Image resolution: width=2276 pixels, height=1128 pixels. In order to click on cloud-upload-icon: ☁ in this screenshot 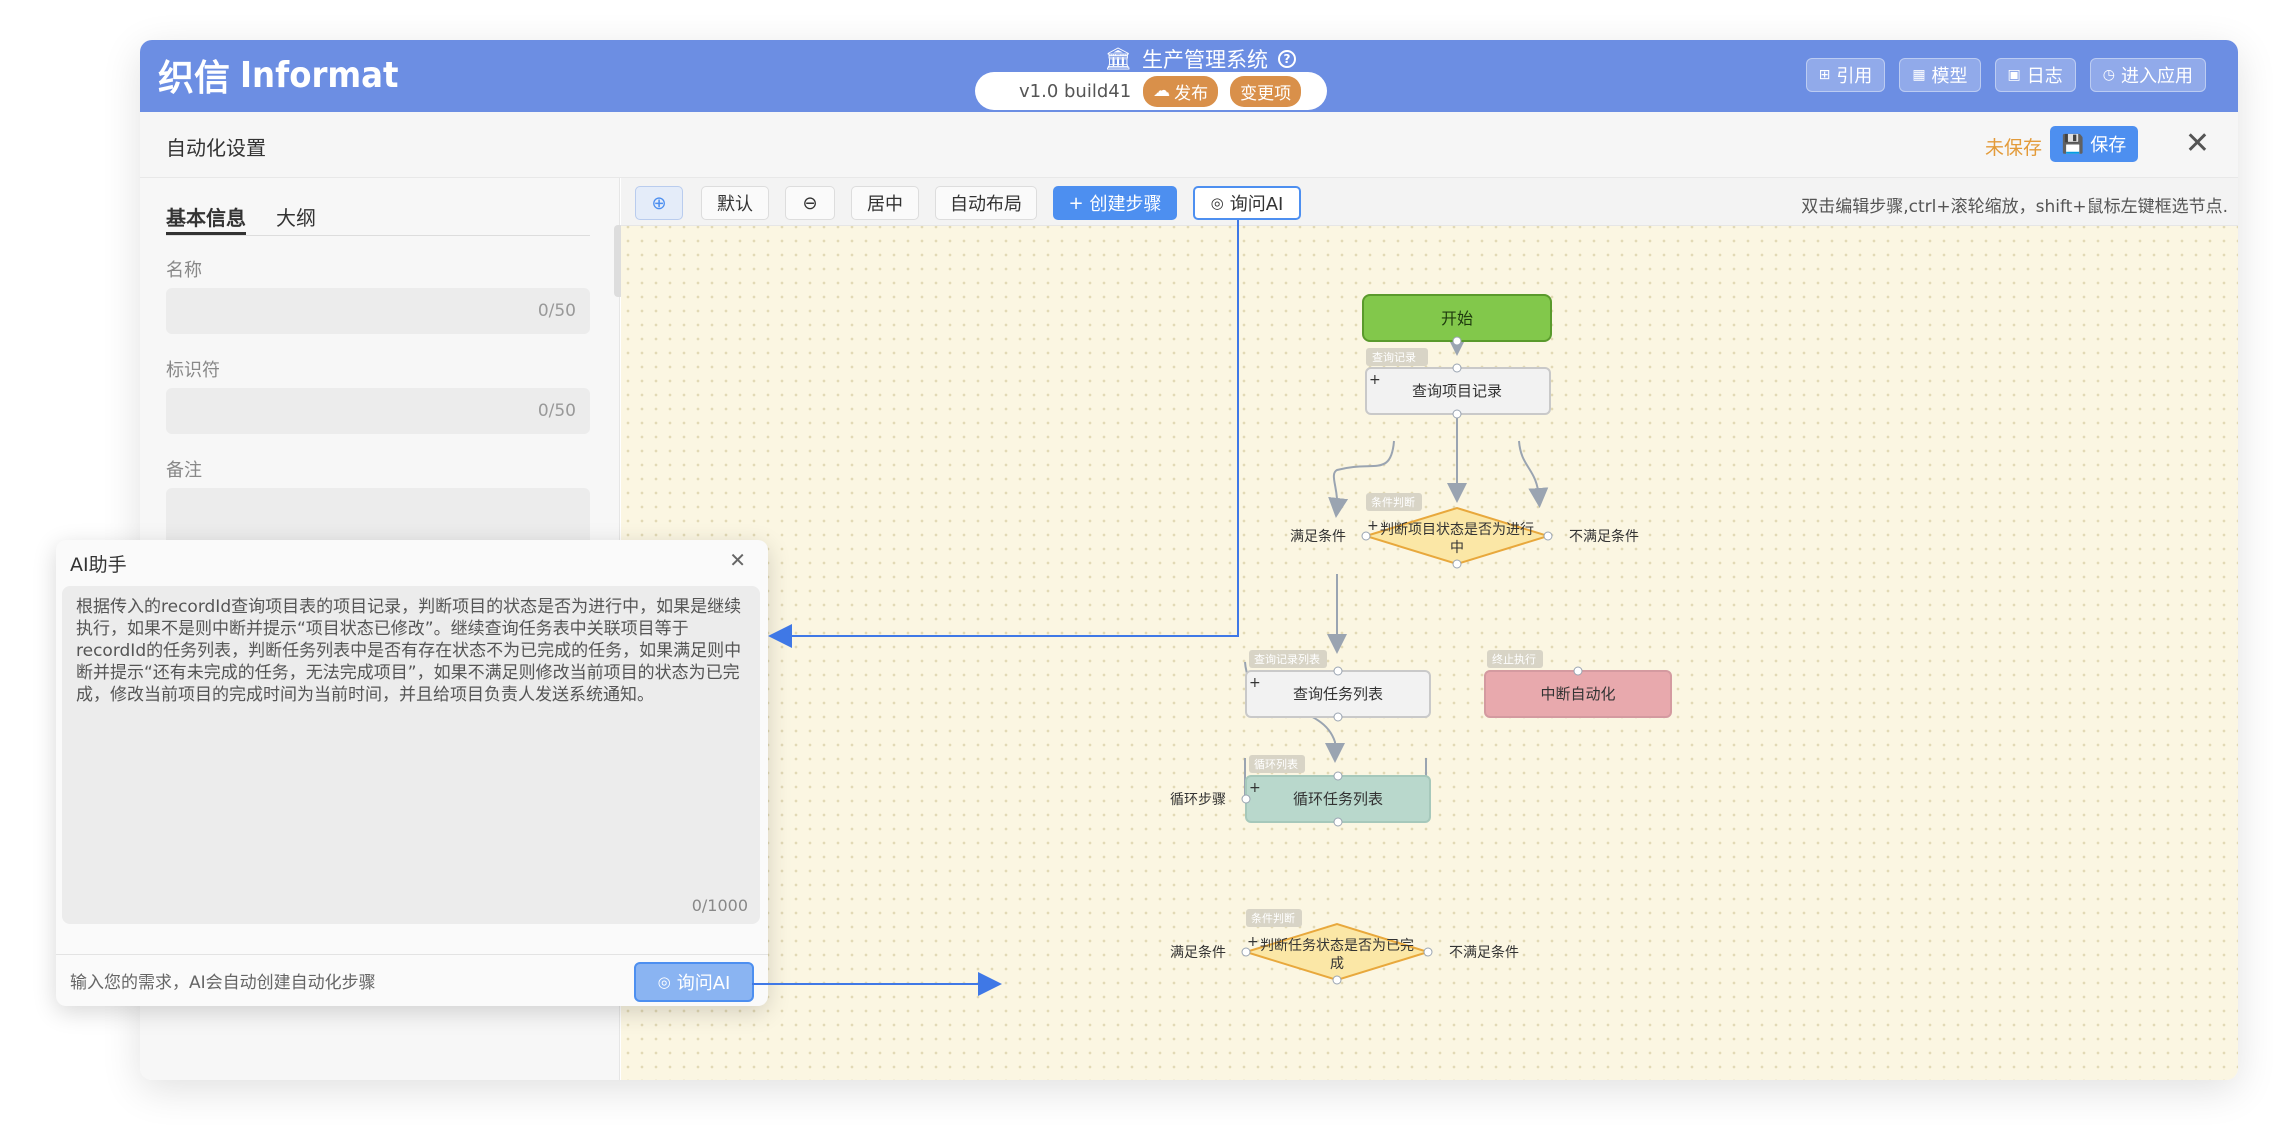, I will do `click(1162, 91)`.